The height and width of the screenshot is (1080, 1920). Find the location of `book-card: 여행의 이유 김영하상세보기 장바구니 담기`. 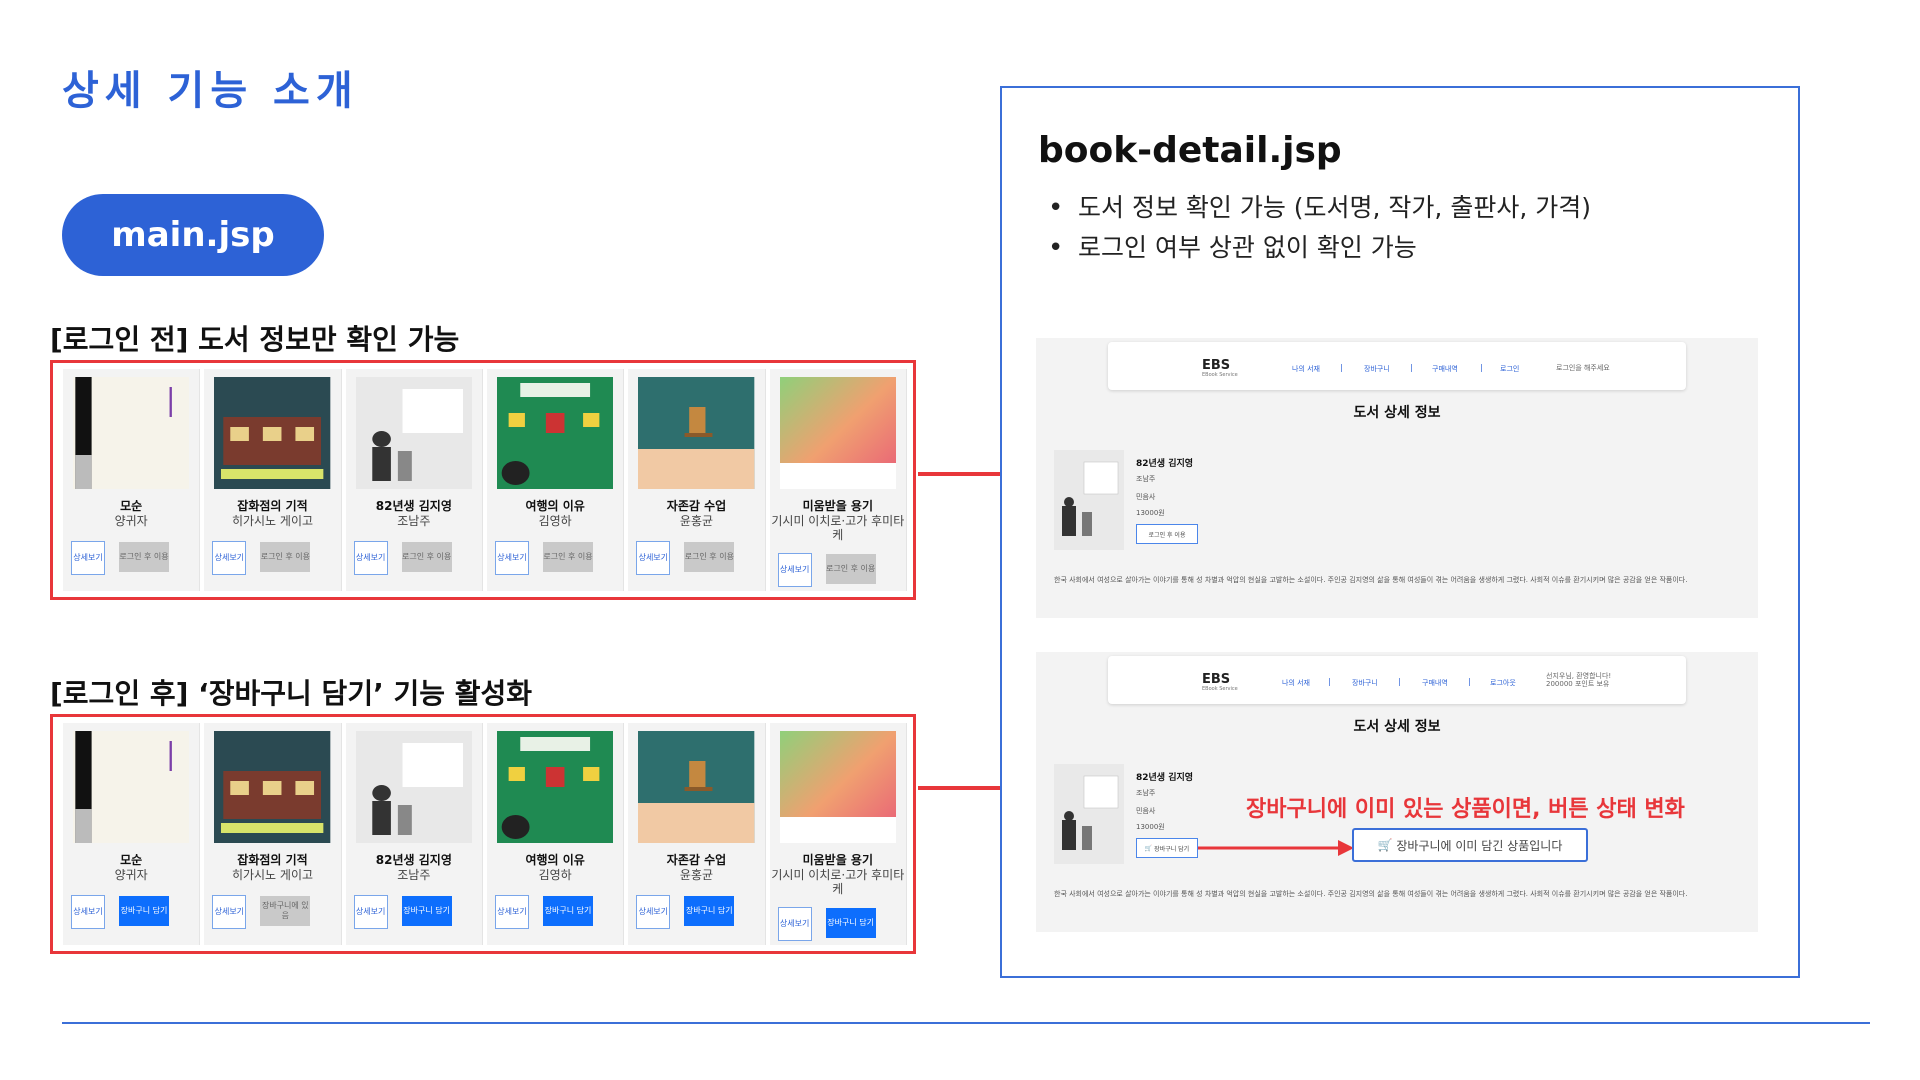

book-card: 여행의 이유 김영하상세보기 장바구니 담기 is located at coordinates (555, 834).